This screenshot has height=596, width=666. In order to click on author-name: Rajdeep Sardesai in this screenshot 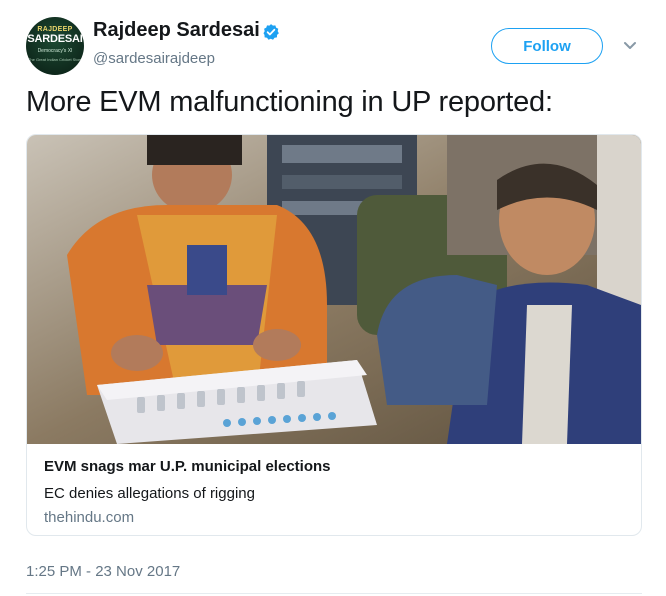, I will do `click(176, 30)`.